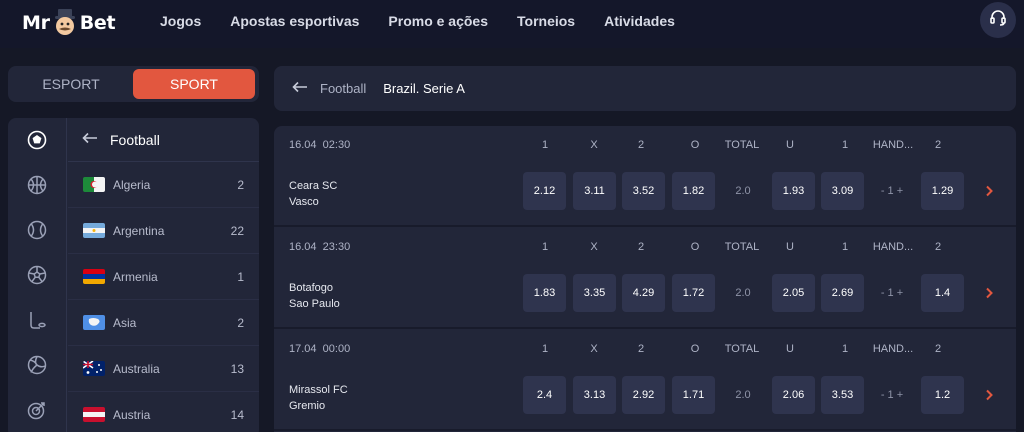 This screenshot has height=432, width=1024. I want to click on event-teams: Botafogo Sao Paulo, so click(314, 296).